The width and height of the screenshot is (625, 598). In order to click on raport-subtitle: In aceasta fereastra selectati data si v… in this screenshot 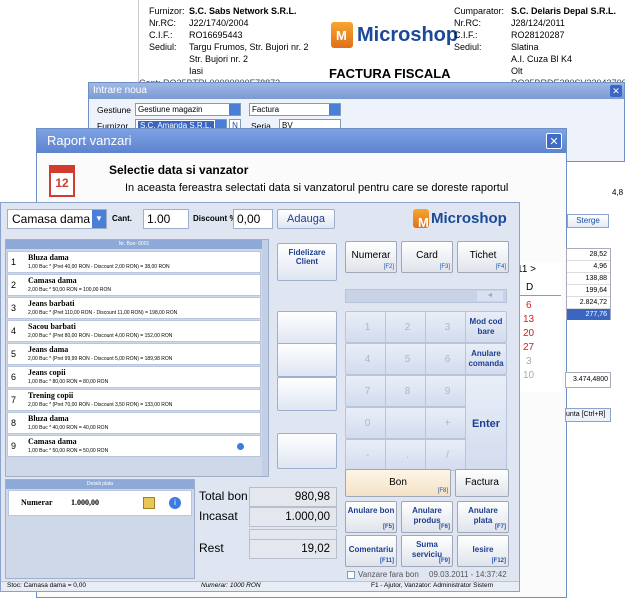, I will do `click(317, 188)`.